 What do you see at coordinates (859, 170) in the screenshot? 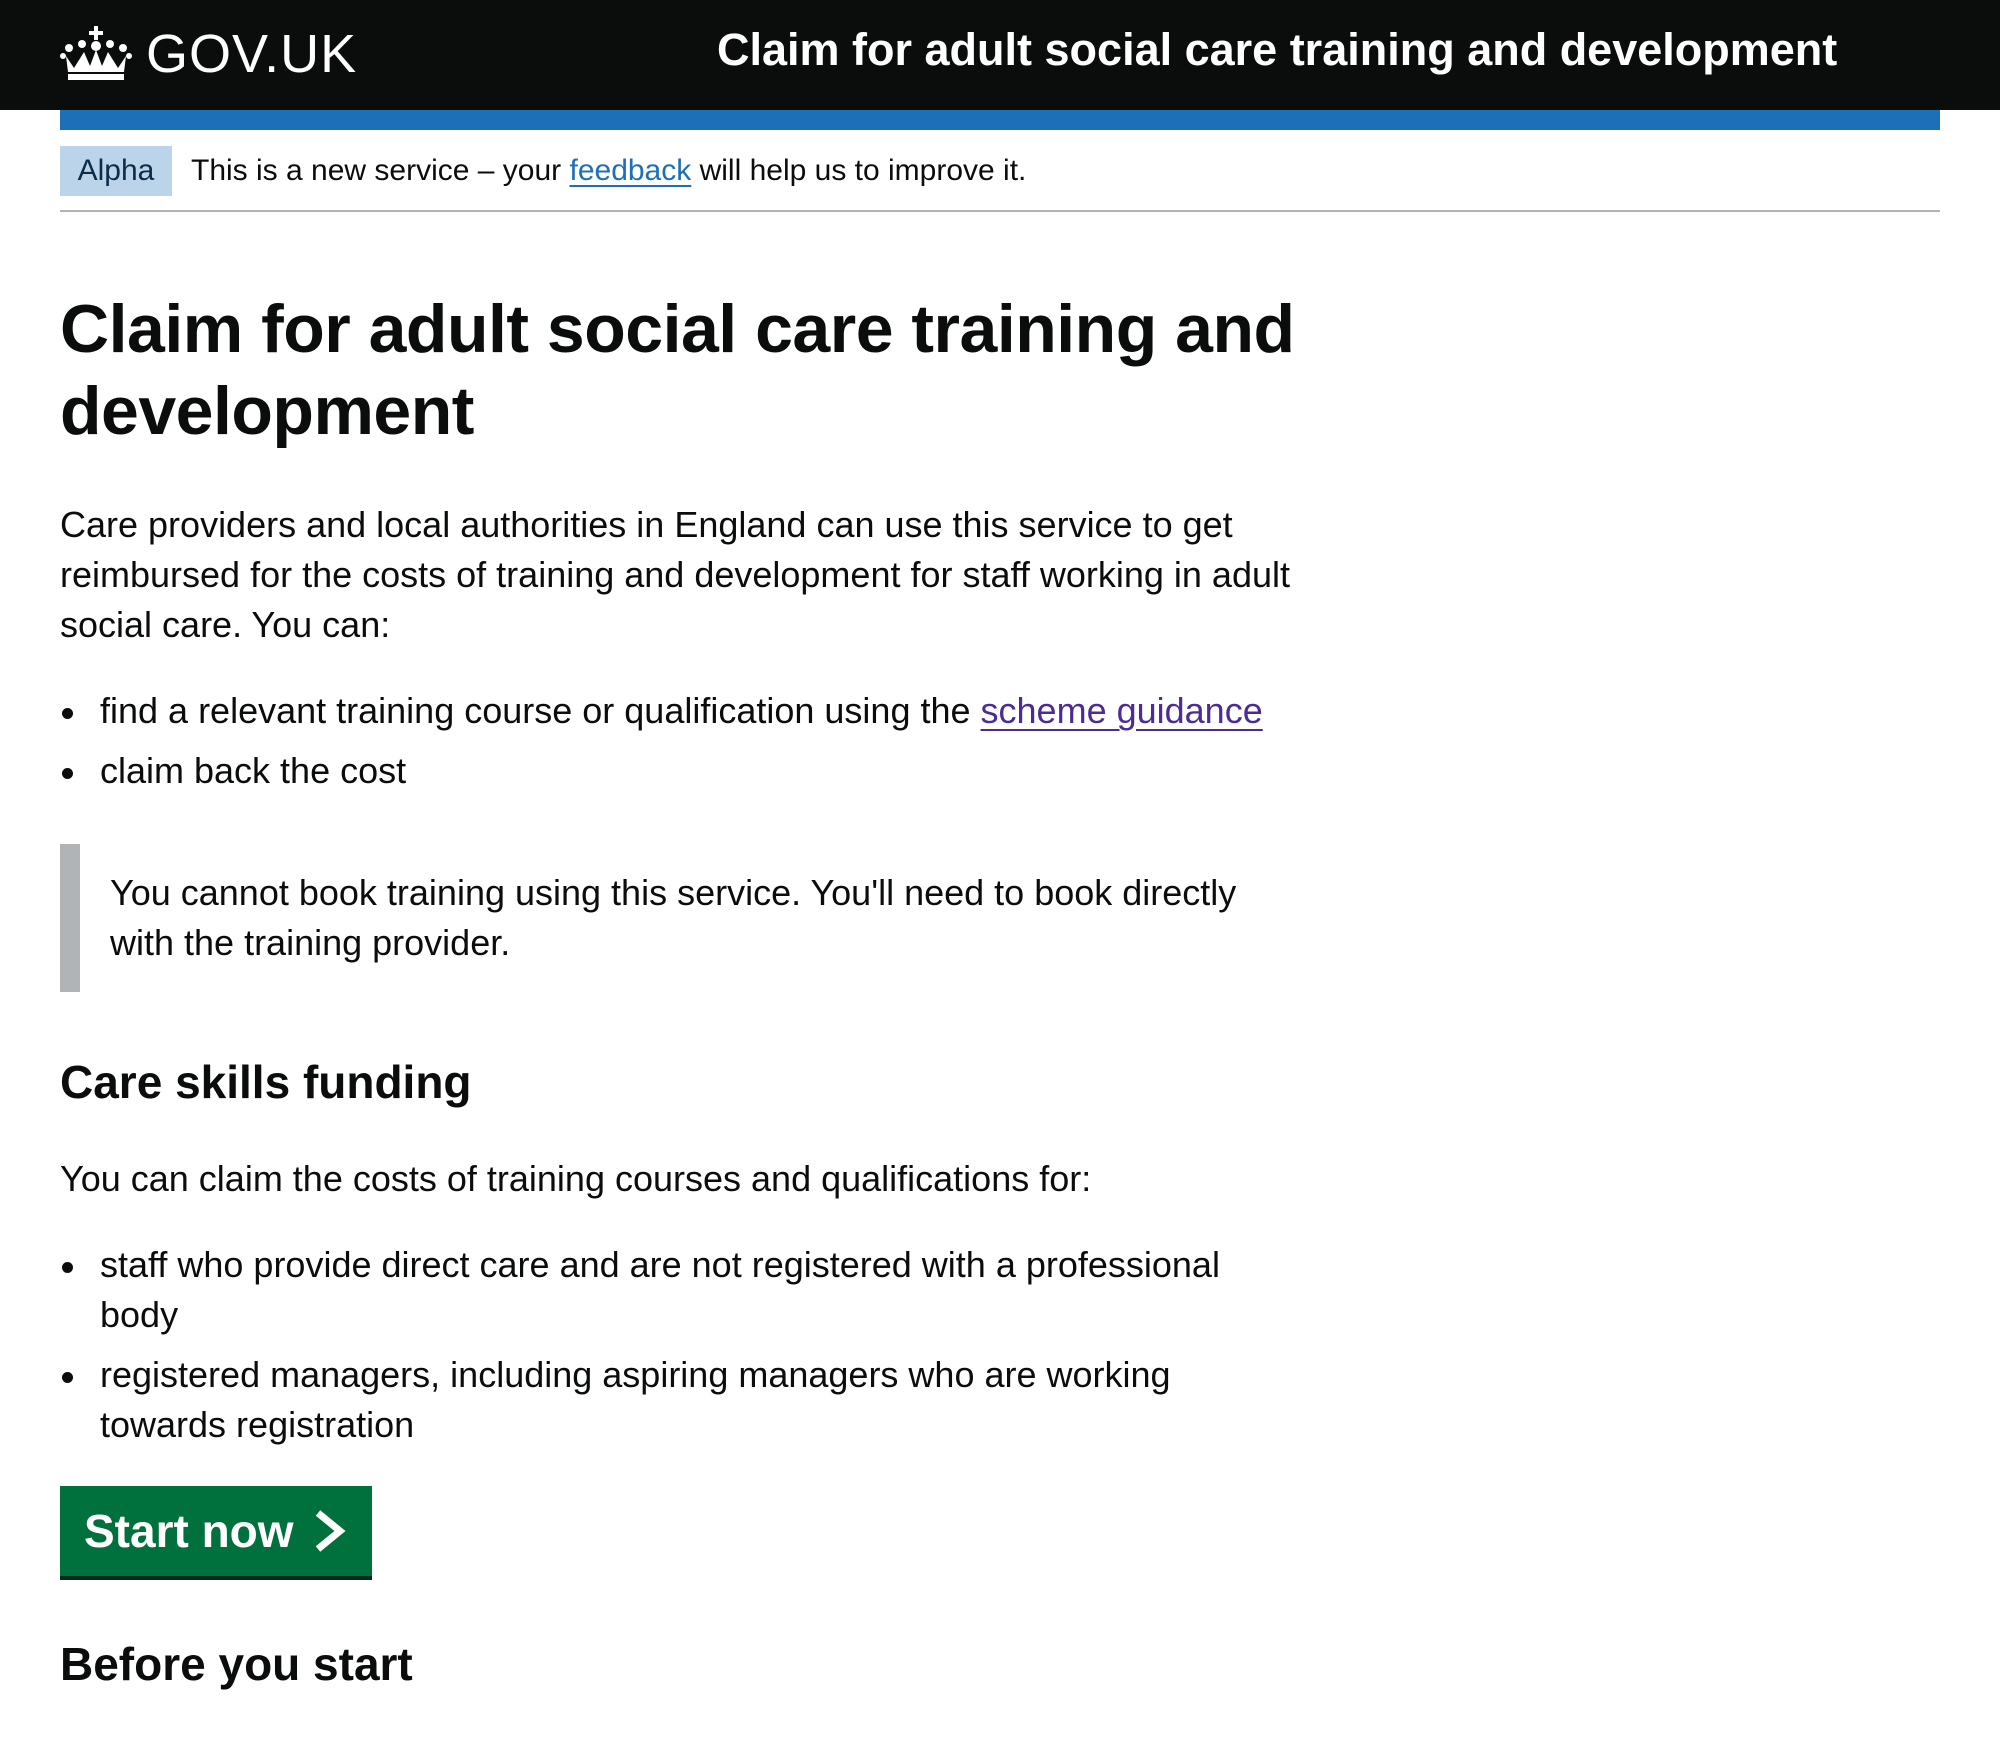
I see `phase-text-after: will help us to improve it.` at bounding box center [859, 170].